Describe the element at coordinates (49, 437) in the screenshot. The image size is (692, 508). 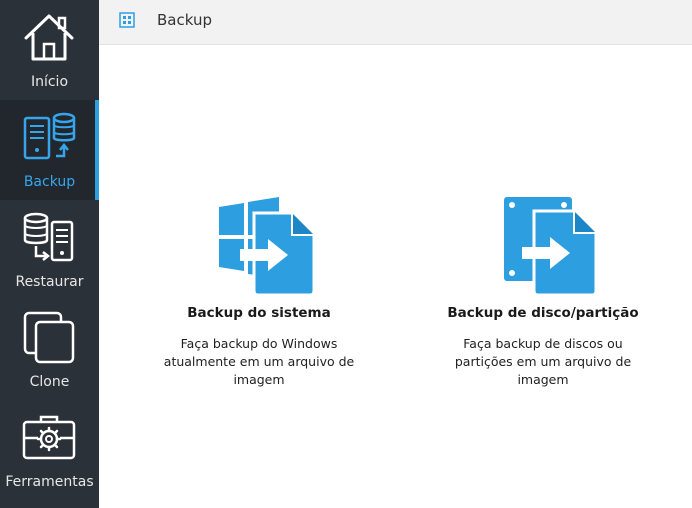
I see `toolbox-icon` at that location.